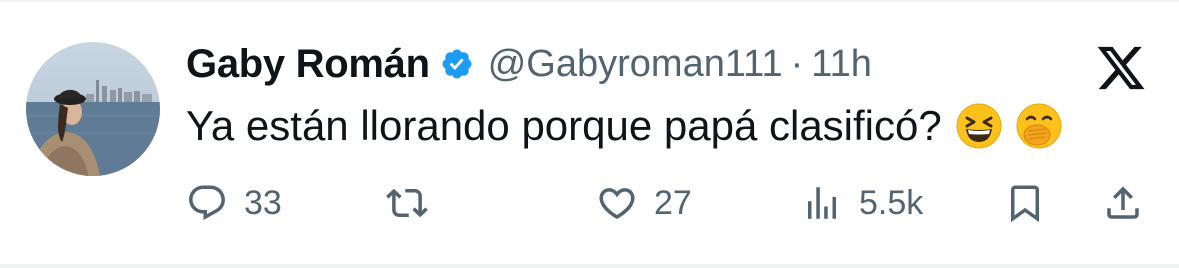 The height and width of the screenshot is (268, 1179). Describe the element at coordinates (207, 203) in the screenshot. I see `reply-icon` at that location.